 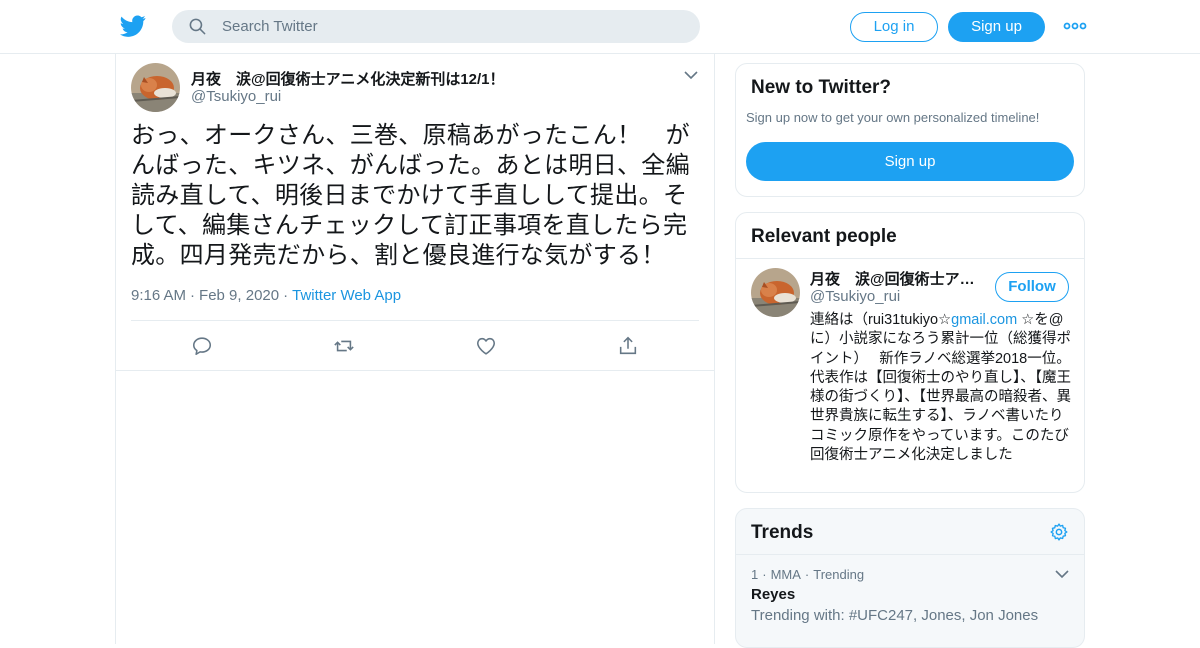 What do you see at coordinates (773, 594) in the screenshot?
I see `trend-name: Reyes` at bounding box center [773, 594].